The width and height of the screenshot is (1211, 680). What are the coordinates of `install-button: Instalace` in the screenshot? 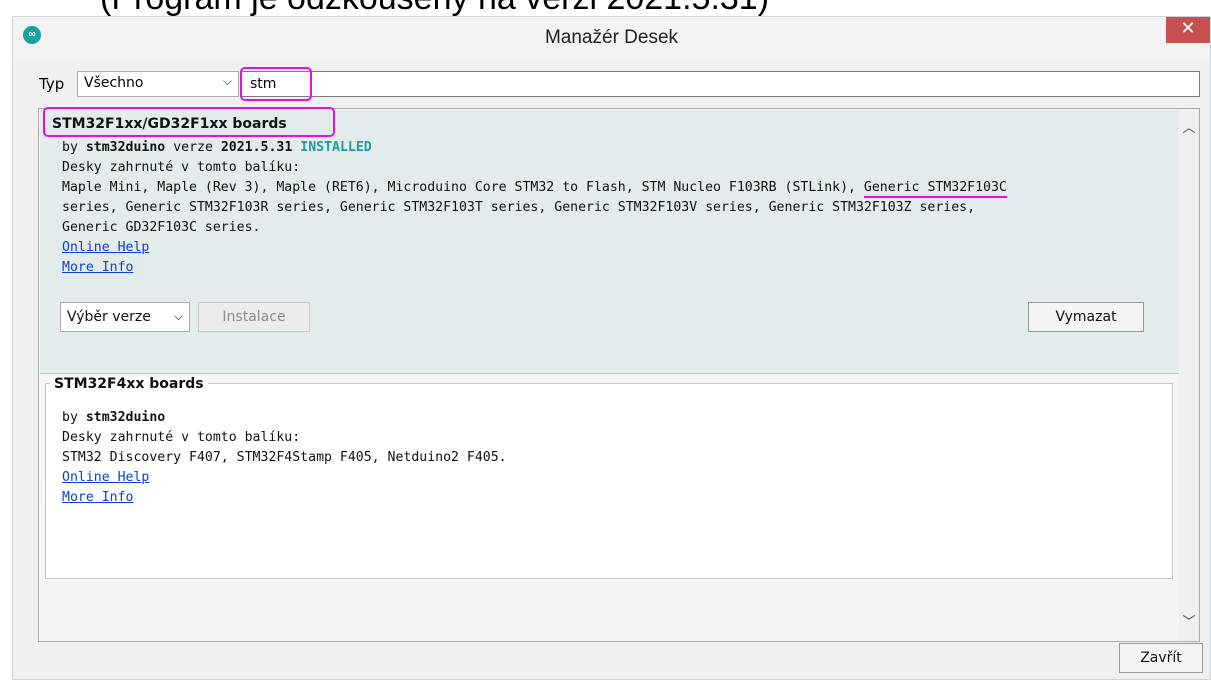 It's located at (254, 317).